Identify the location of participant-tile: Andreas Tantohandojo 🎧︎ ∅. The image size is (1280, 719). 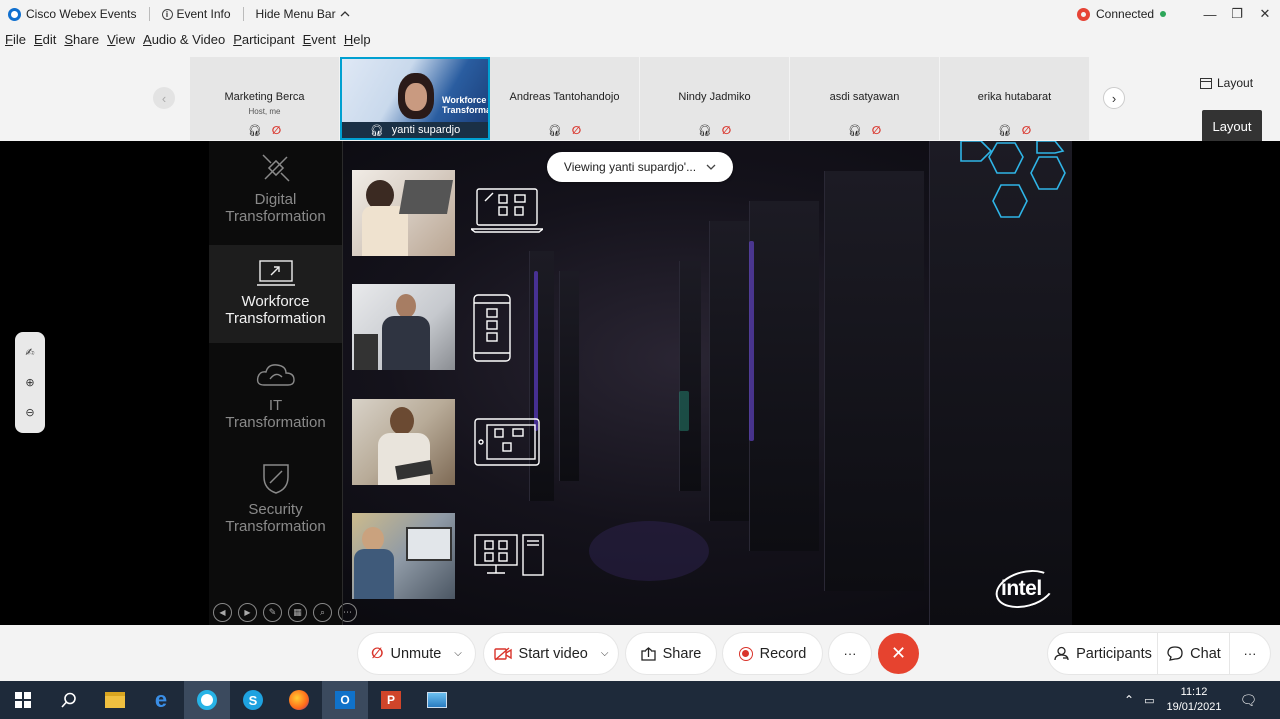
(565, 98).